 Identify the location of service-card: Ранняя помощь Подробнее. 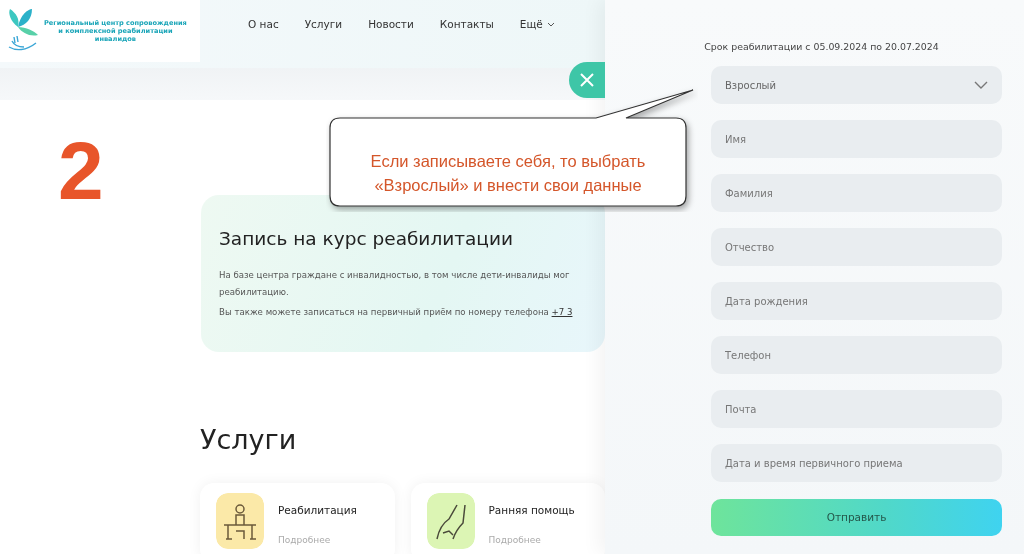
(507, 518).